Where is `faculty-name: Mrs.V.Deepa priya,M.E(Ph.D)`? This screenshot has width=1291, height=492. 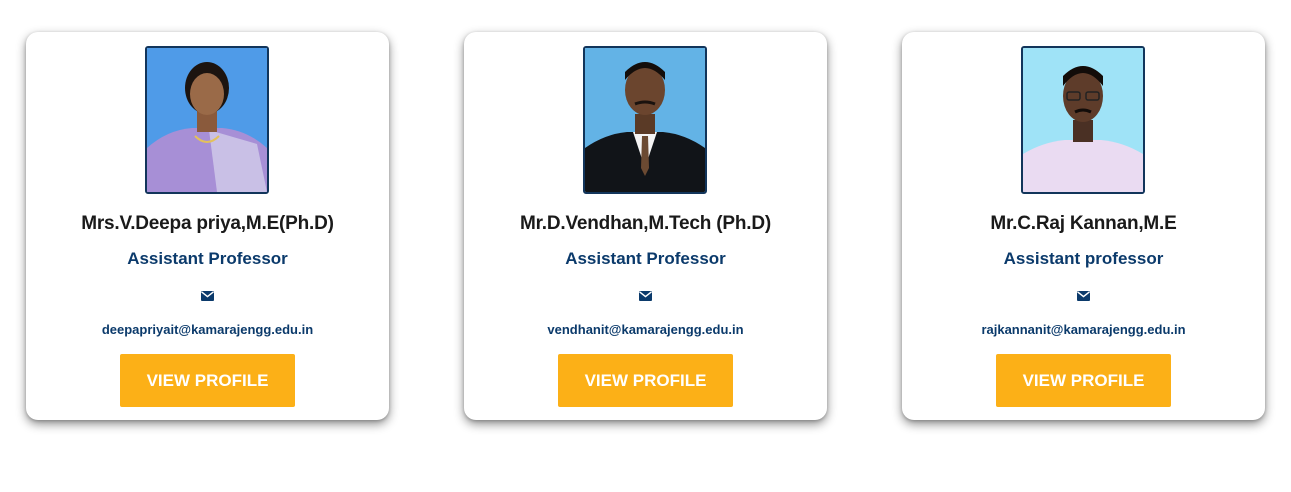 faculty-name: Mrs.V.Deepa priya,M.E(Ph.D) is located at coordinates (207, 223).